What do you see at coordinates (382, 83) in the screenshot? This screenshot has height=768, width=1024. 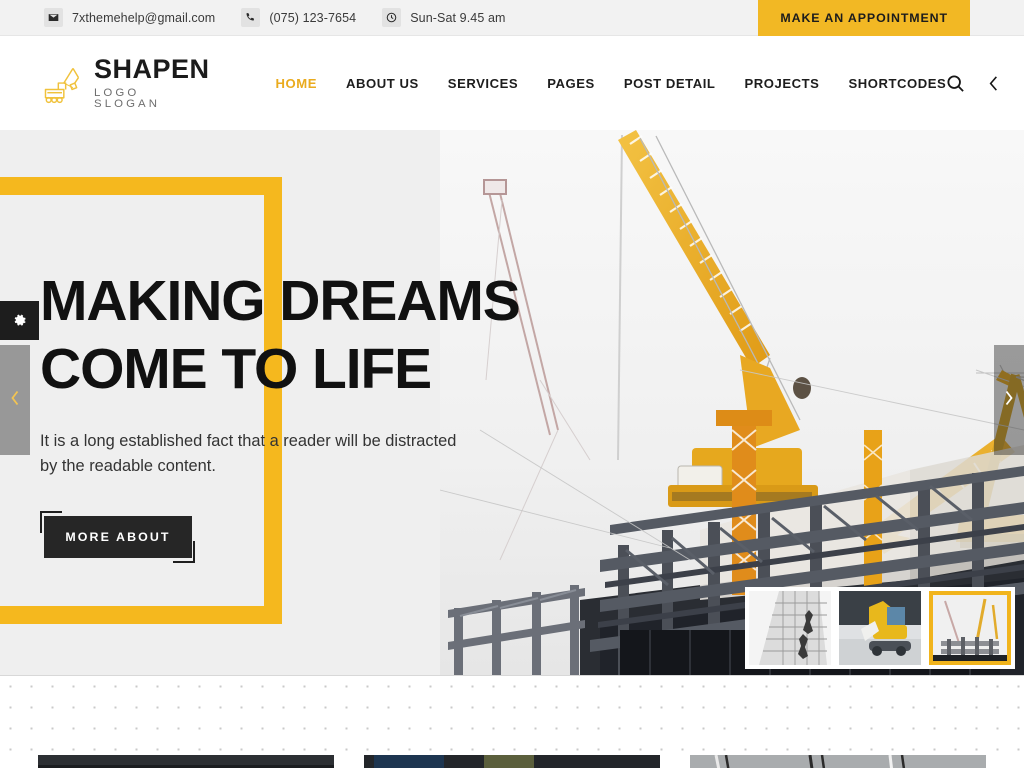 I see `nav-item-about-us: ABOUT US` at bounding box center [382, 83].